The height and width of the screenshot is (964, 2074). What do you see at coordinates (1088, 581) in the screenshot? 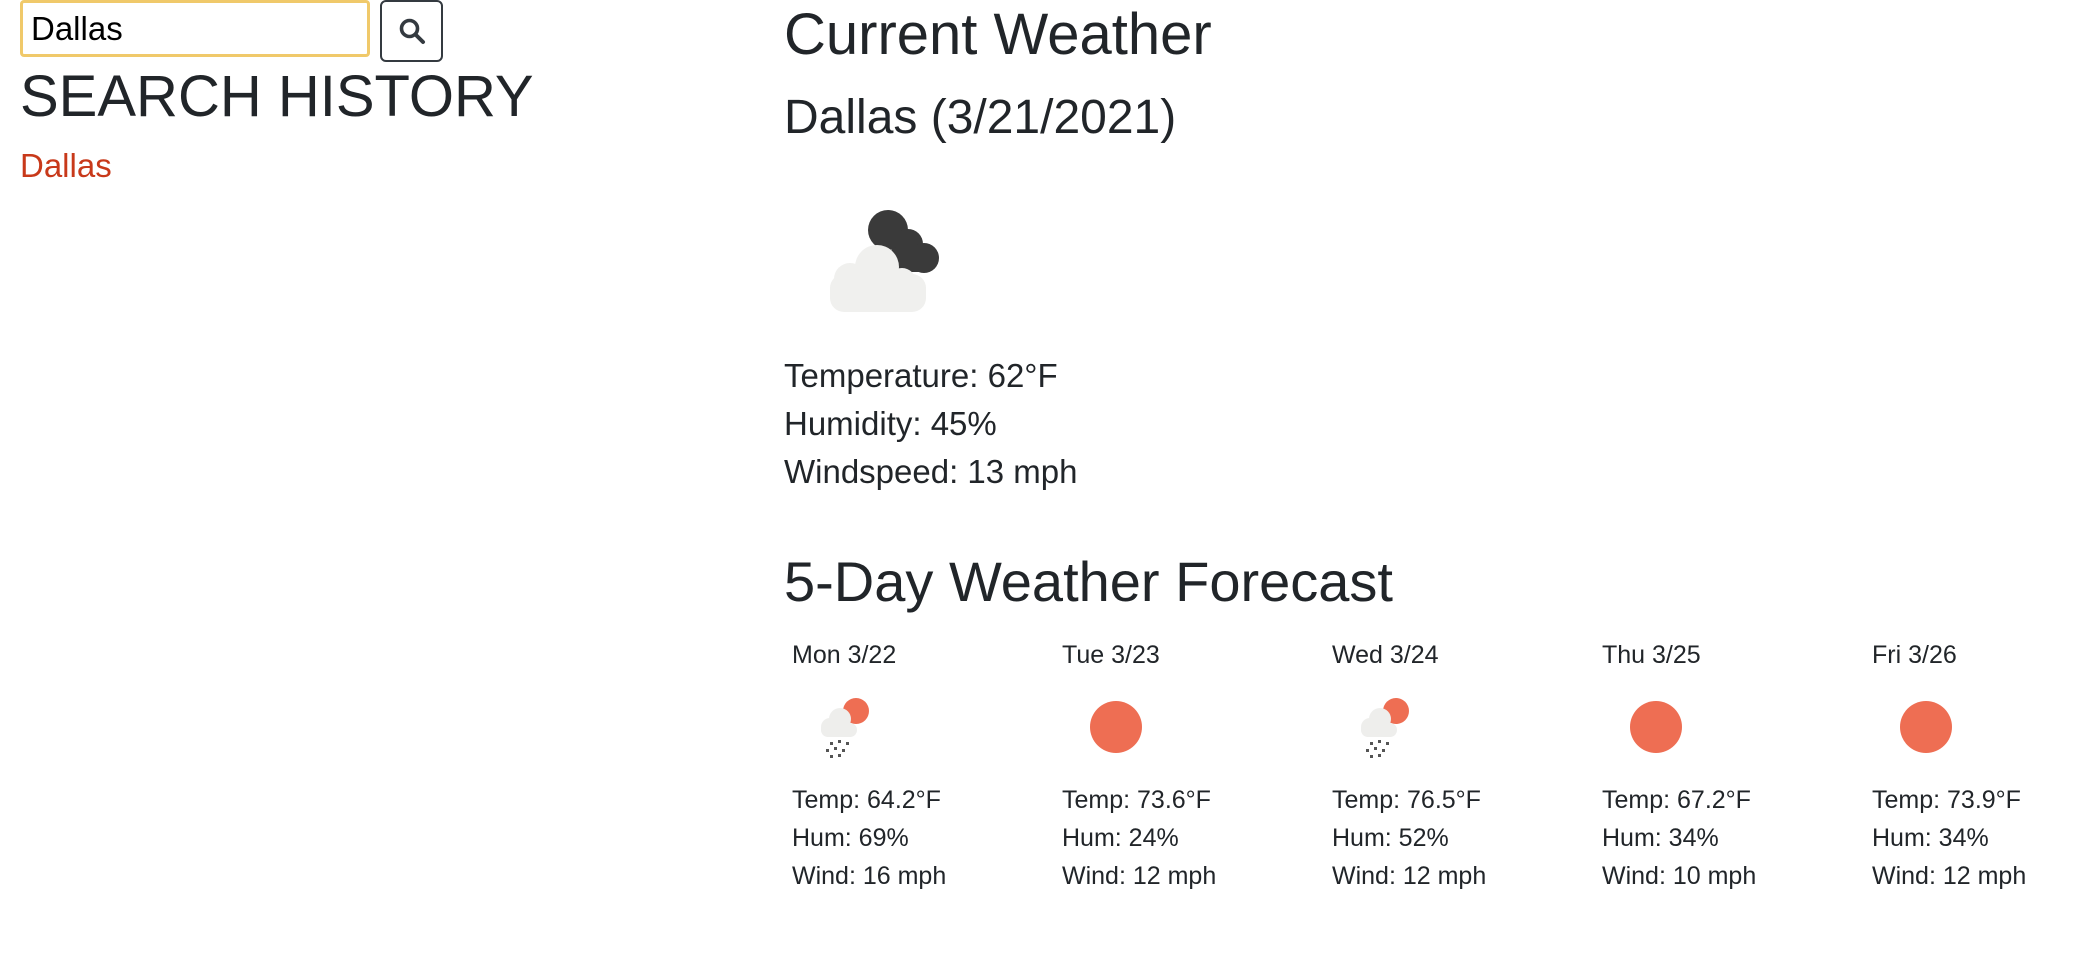
I see `forecast-title: 5-Day Weather Forecast` at bounding box center [1088, 581].